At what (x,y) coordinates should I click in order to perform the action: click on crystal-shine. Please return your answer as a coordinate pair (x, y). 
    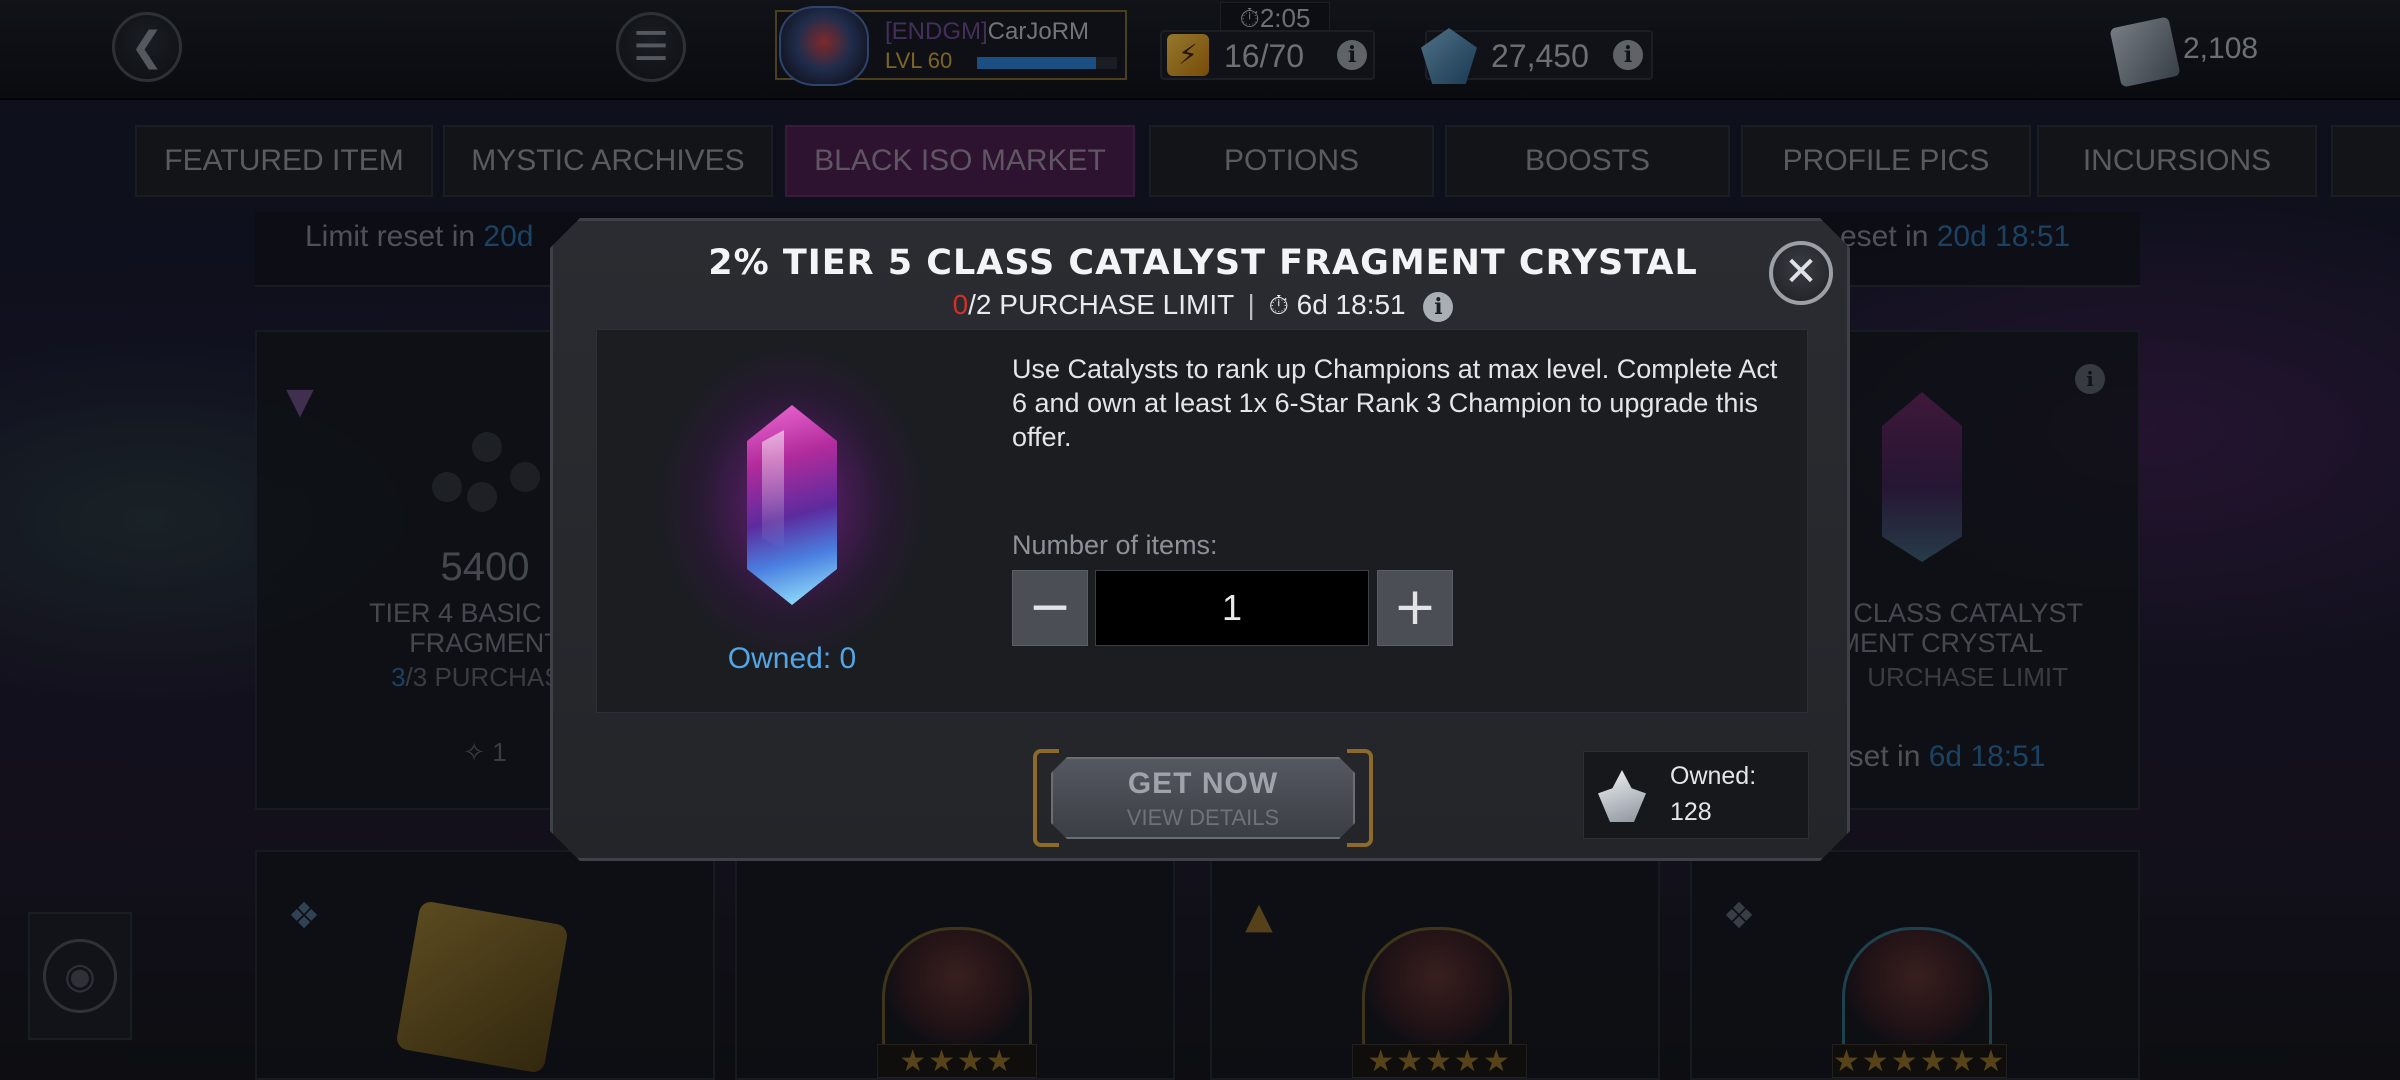
    Looking at the image, I should click on (773, 490).